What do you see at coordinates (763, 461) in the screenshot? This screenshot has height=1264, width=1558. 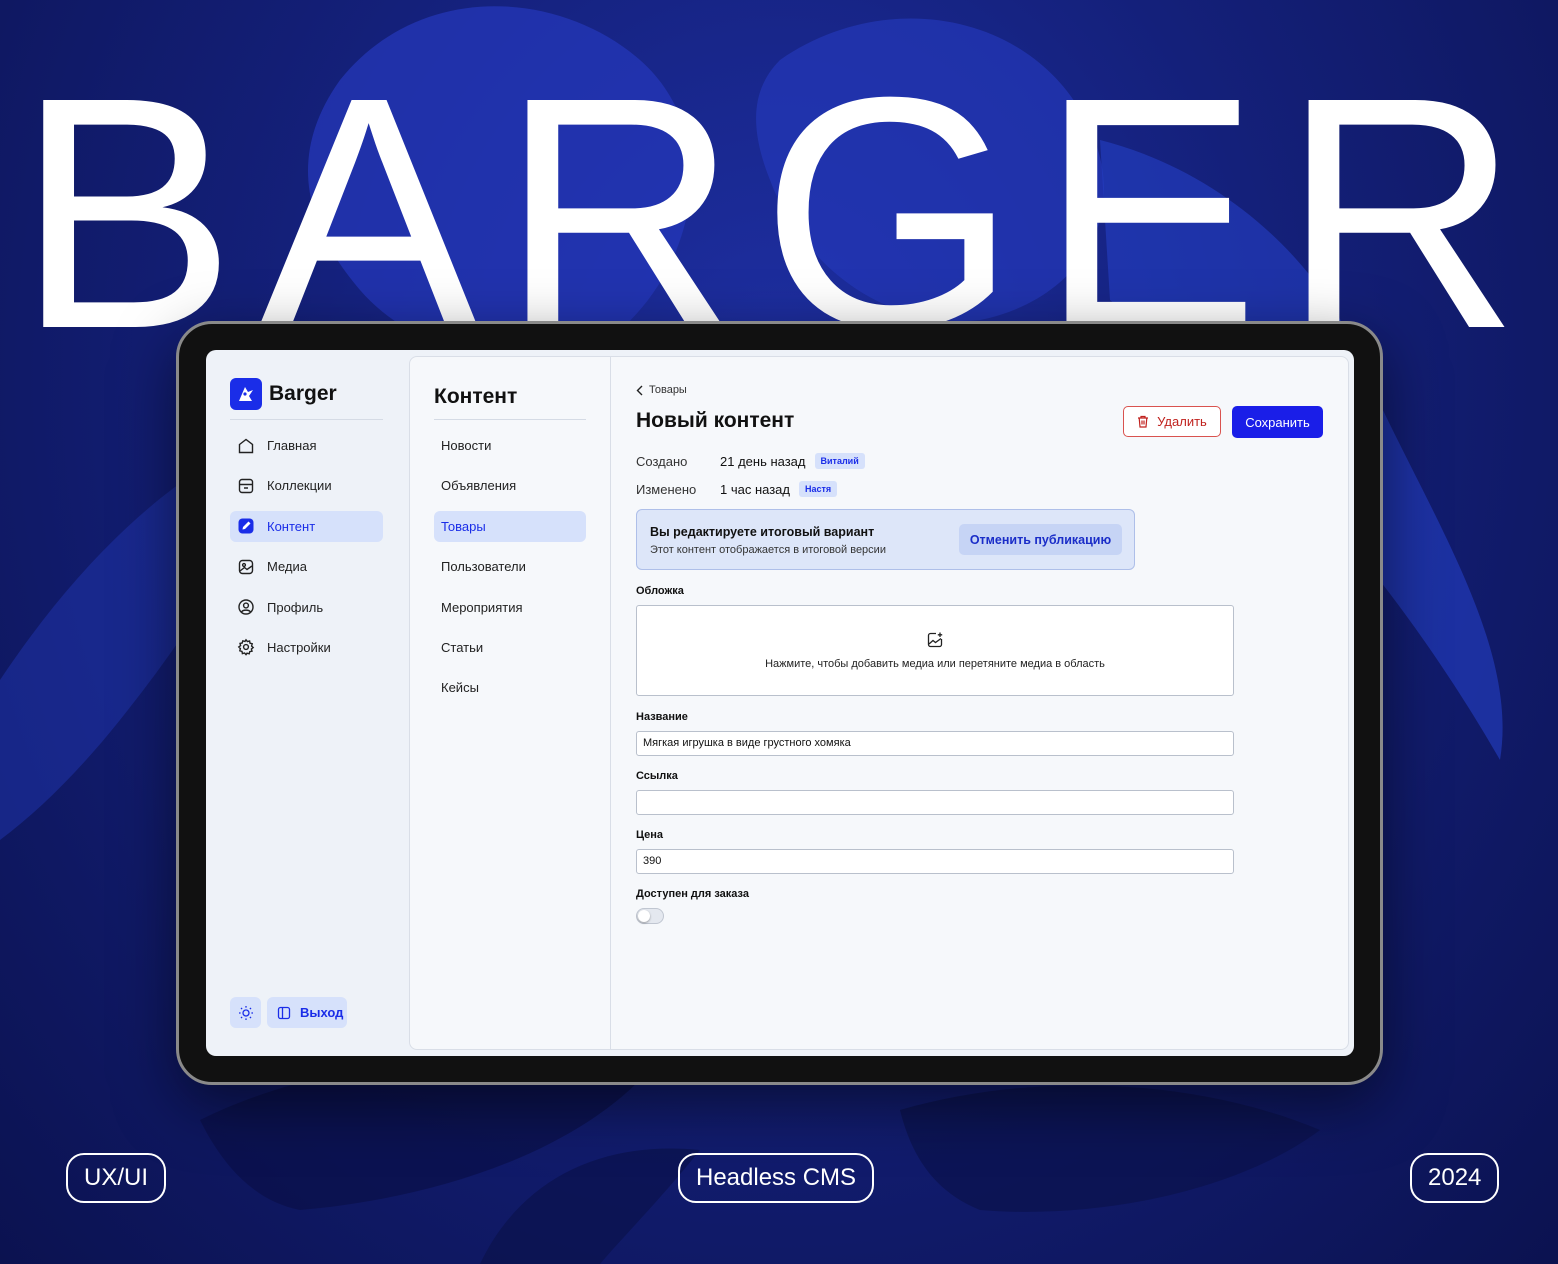 I see `created-value: 21 день назад` at bounding box center [763, 461].